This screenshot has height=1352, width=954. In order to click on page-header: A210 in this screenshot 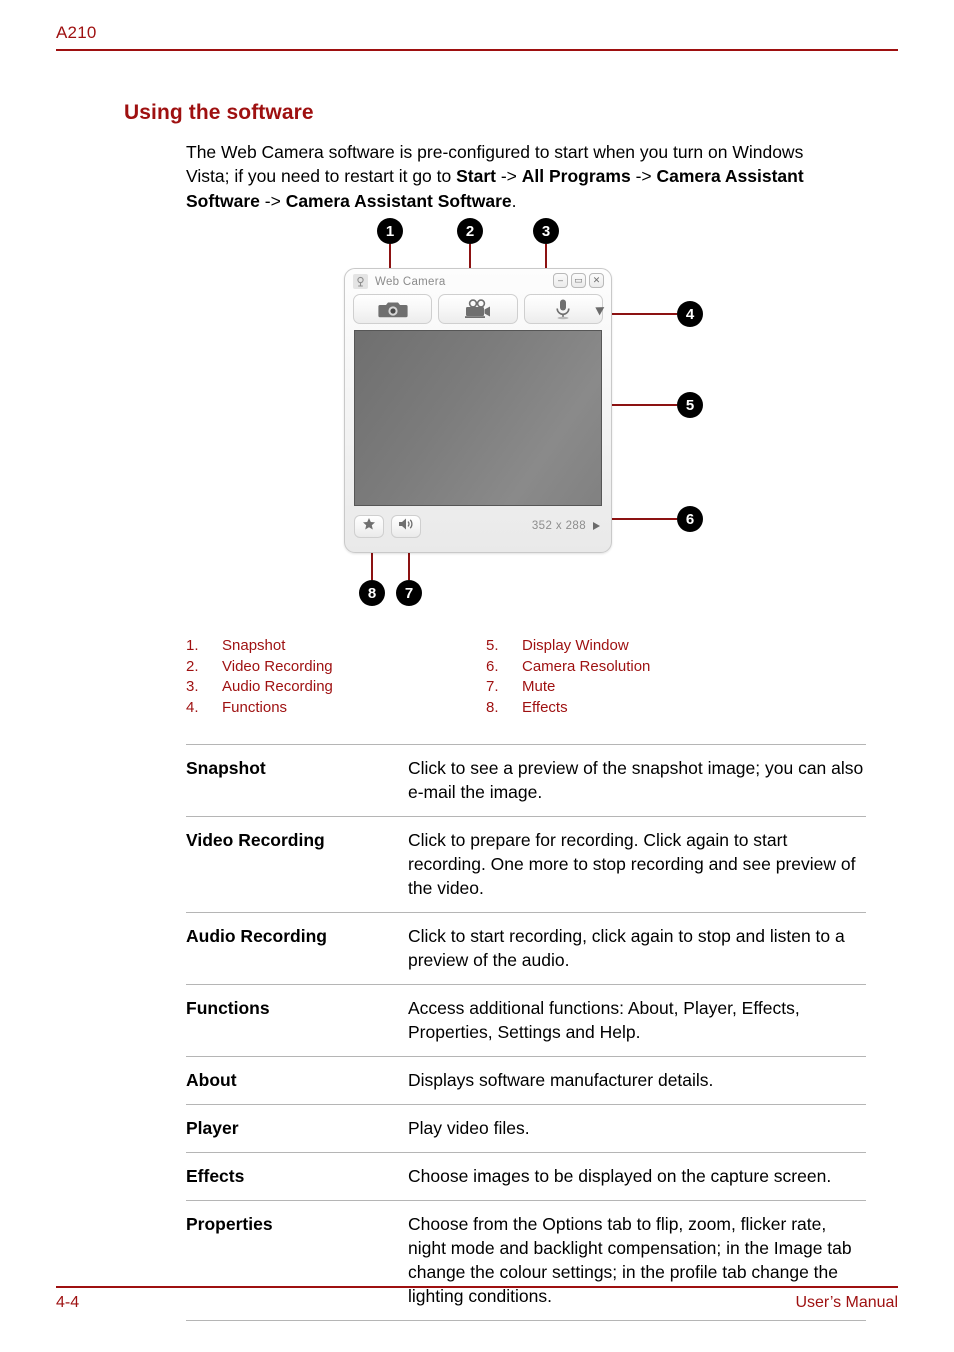, I will do `click(477, 36)`.